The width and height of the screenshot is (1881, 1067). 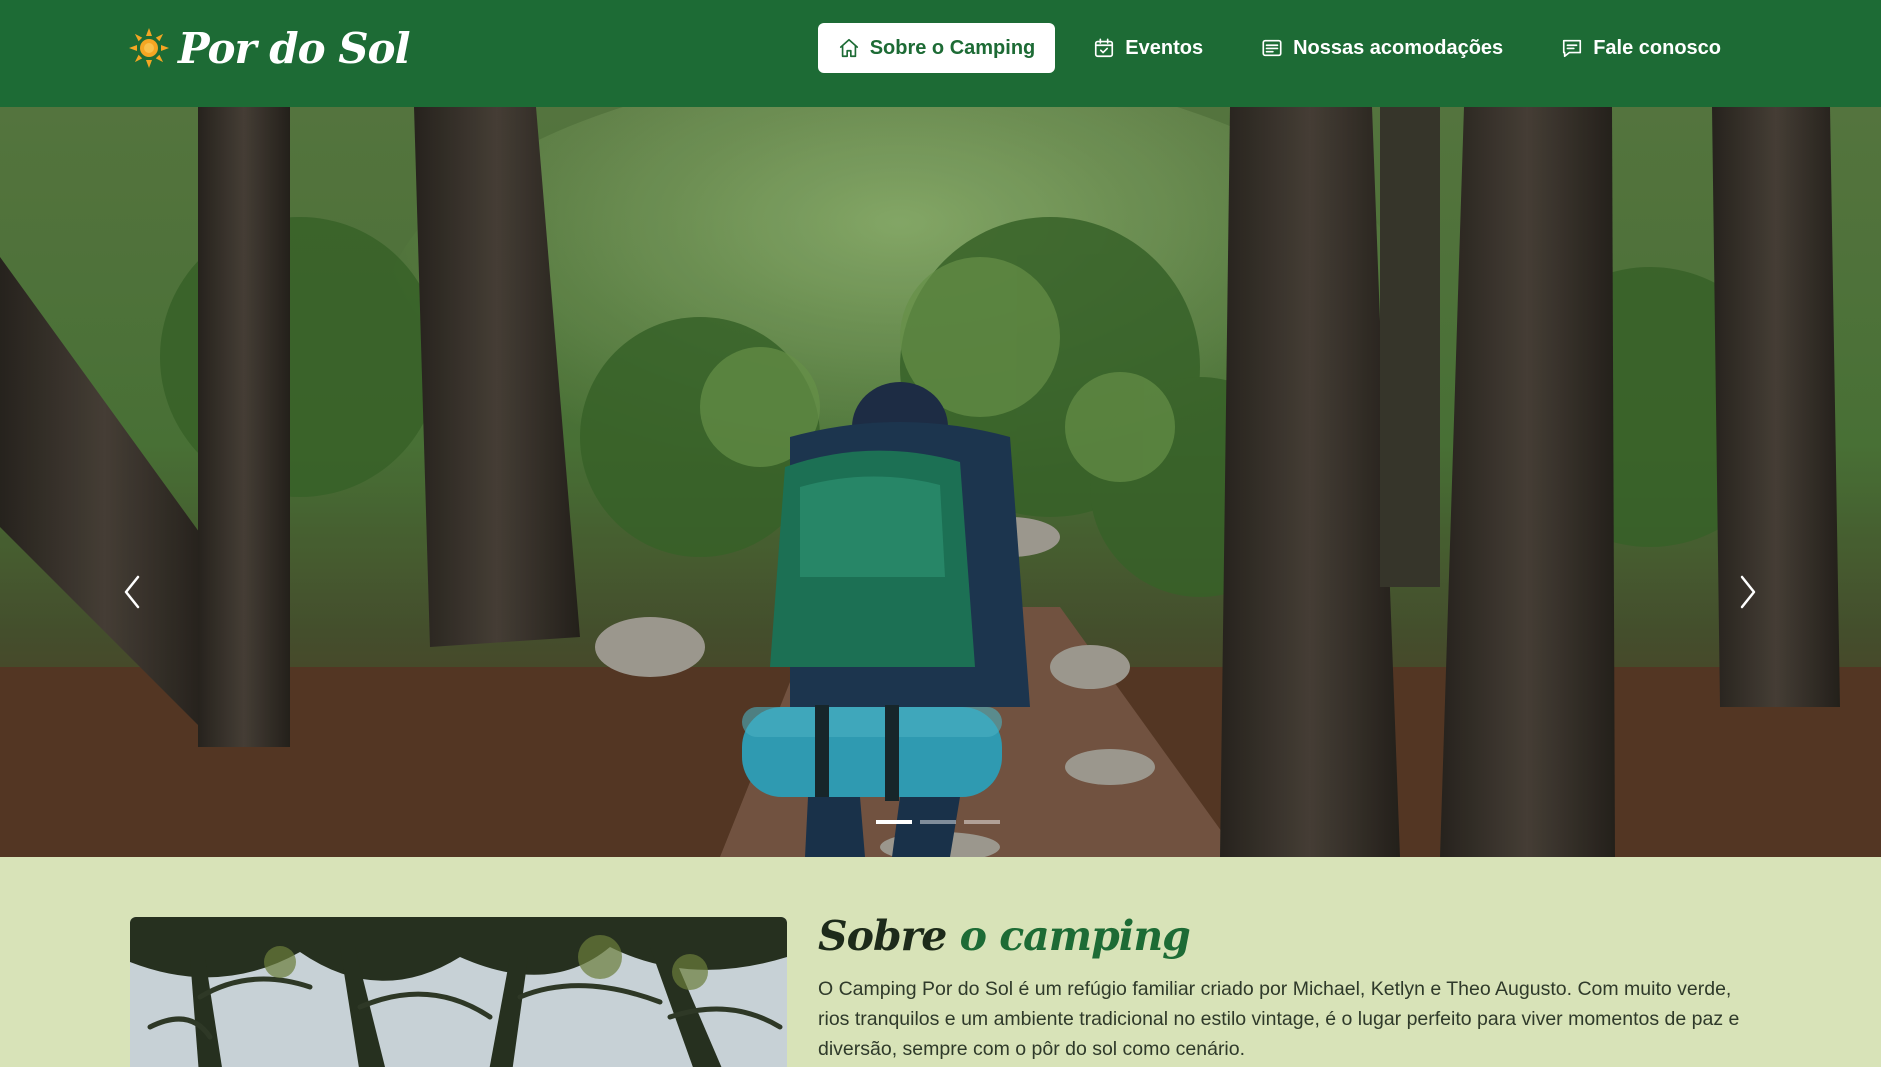 What do you see at coordinates (1288, 936) in the screenshot?
I see `about-title: Sobre o camping` at bounding box center [1288, 936].